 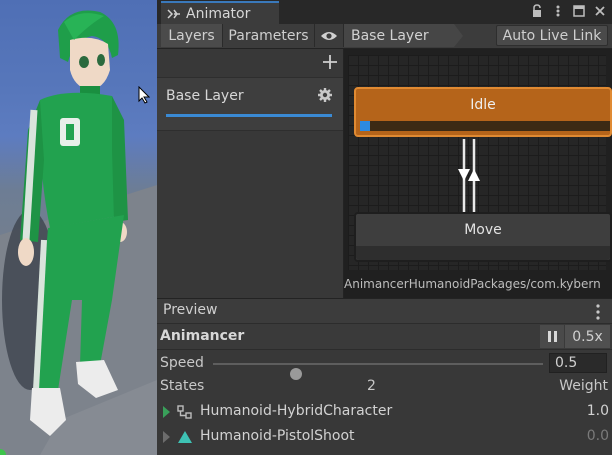 I want to click on transition-arrows, so click(x=470, y=176).